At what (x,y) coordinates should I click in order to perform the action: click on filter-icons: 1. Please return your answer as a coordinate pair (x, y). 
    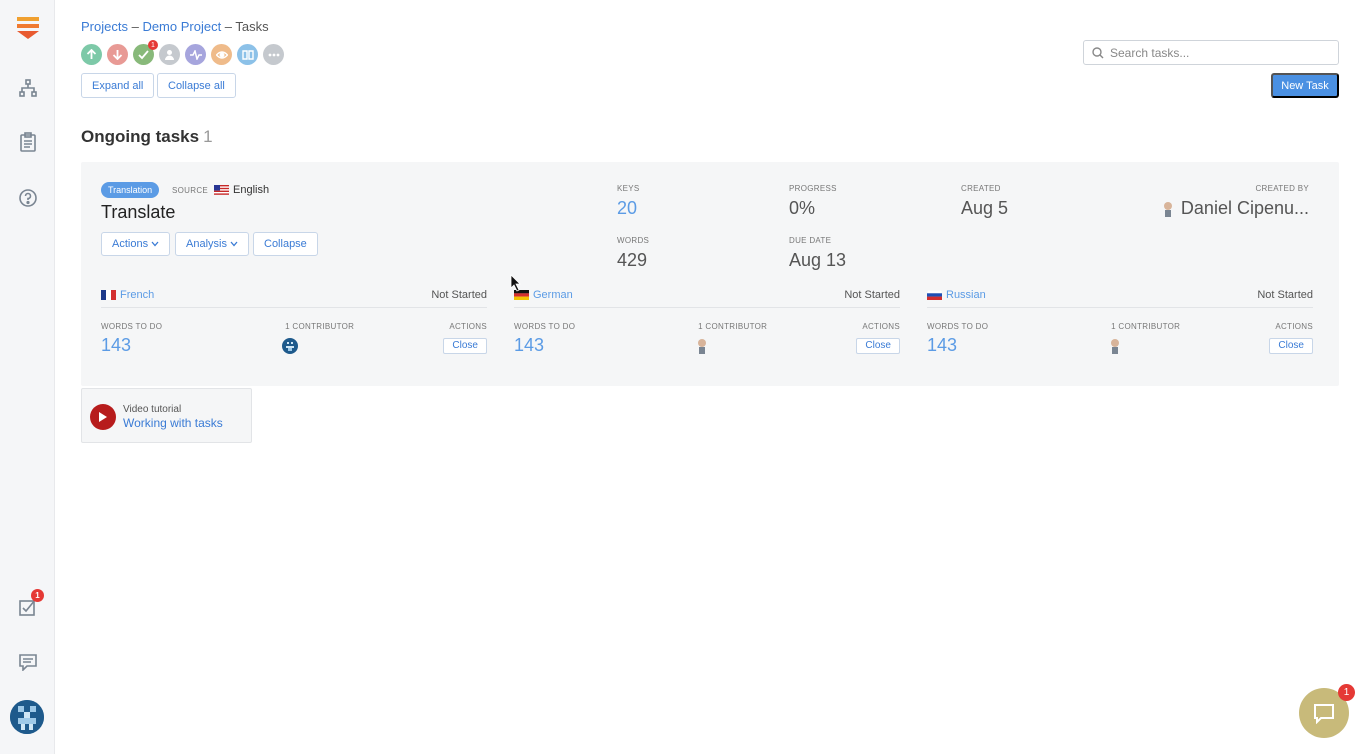
    Looking at the image, I should click on (182, 52).